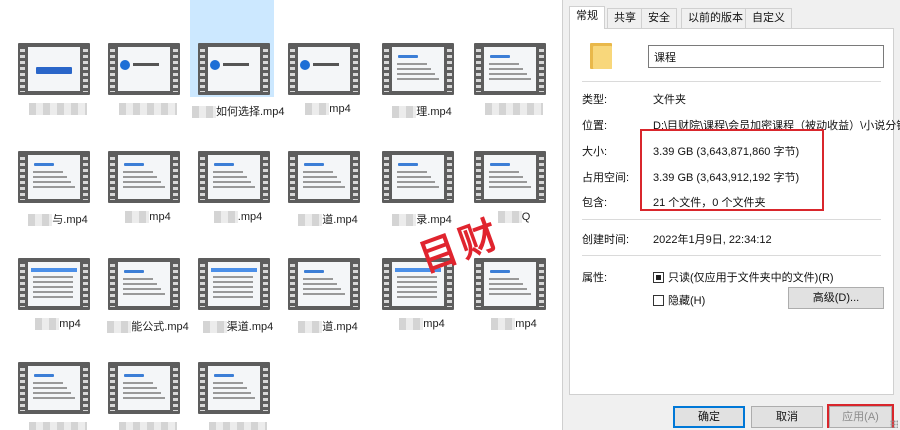 The width and height of the screenshot is (900, 430). I want to click on created-label: 创建时间:, so click(606, 240).